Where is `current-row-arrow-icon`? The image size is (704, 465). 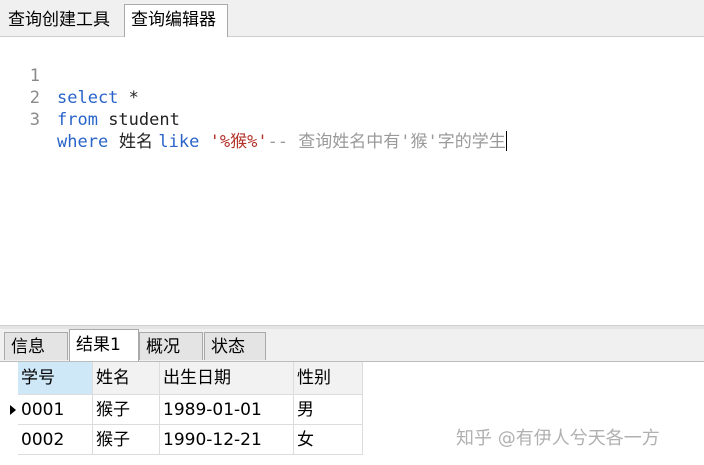 current-row-arrow-icon is located at coordinates (13, 410).